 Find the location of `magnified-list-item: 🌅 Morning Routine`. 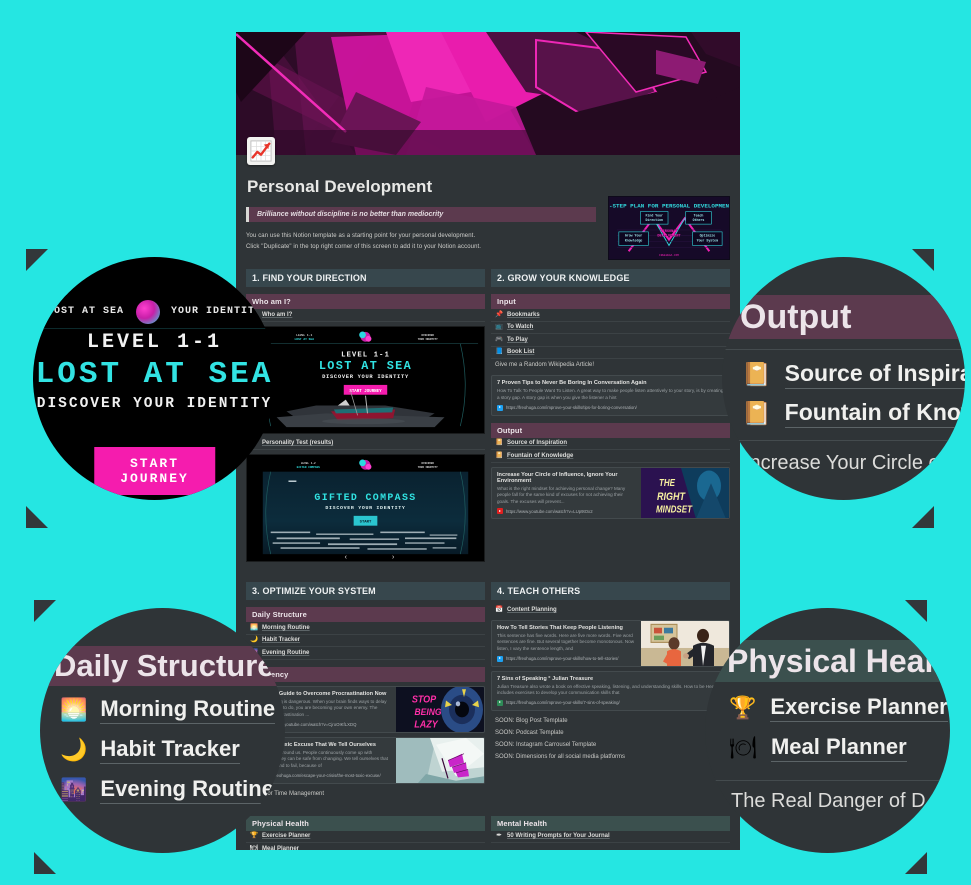

magnified-list-item: 🌅 Morning Routine is located at coordinates (168, 710).